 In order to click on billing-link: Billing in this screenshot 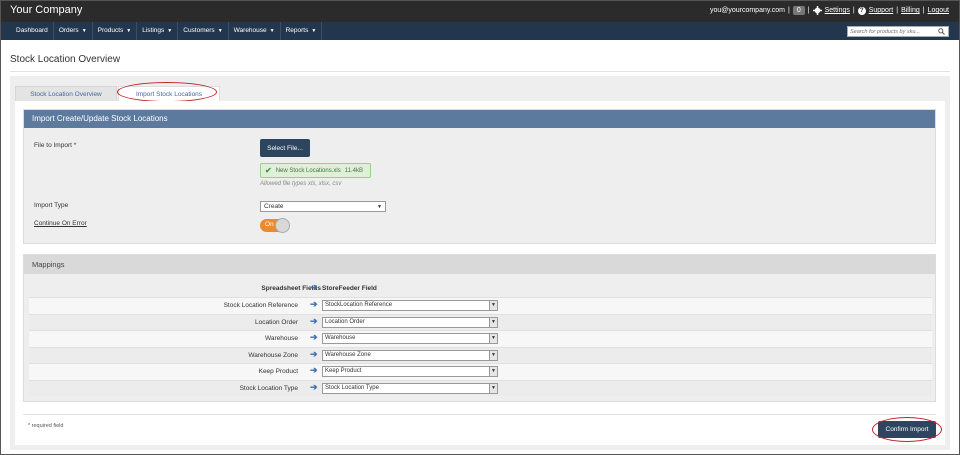, I will do `click(910, 10)`.